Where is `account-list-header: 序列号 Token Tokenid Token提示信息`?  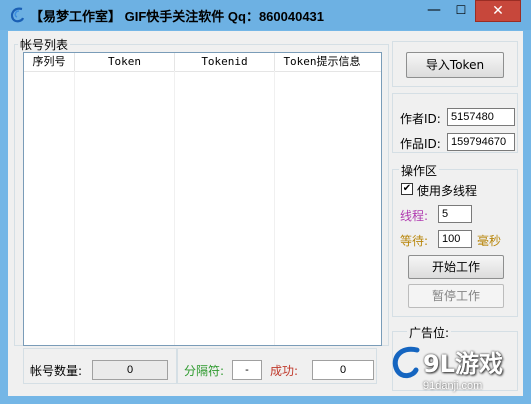
account-list-header: 序列号 Token Tokenid Token提示信息 is located at coordinates (202, 62).